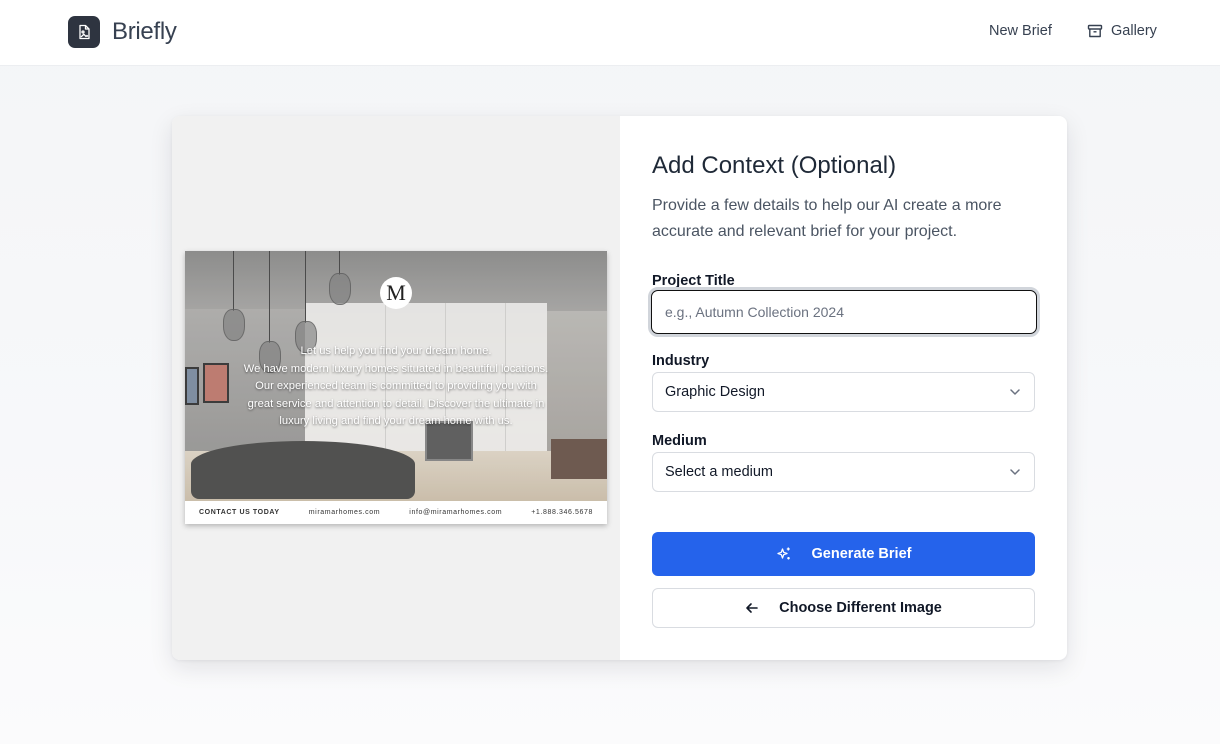  What do you see at coordinates (860, 608) in the screenshot?
I see `choose-different-image-label: Choose Different Image` at bounding box center [860, 608].